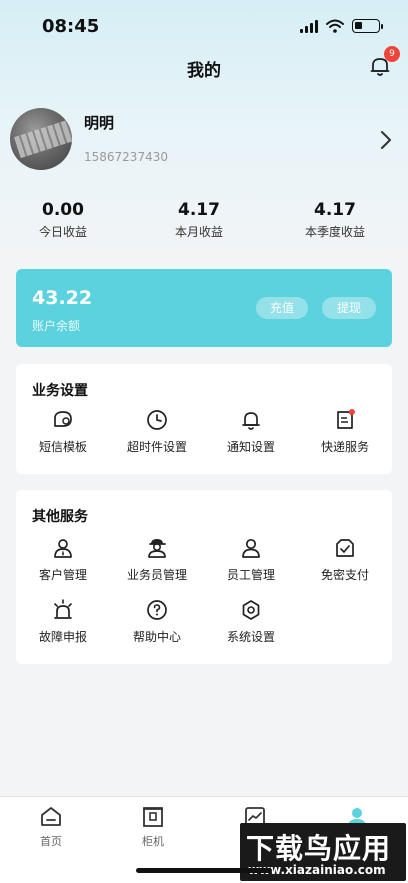 The width and height of the screenshot is (408, 883). Describe the element at coordinates (62, 298) in the screenshot. I see `balance-amount: 43.22` at that location.